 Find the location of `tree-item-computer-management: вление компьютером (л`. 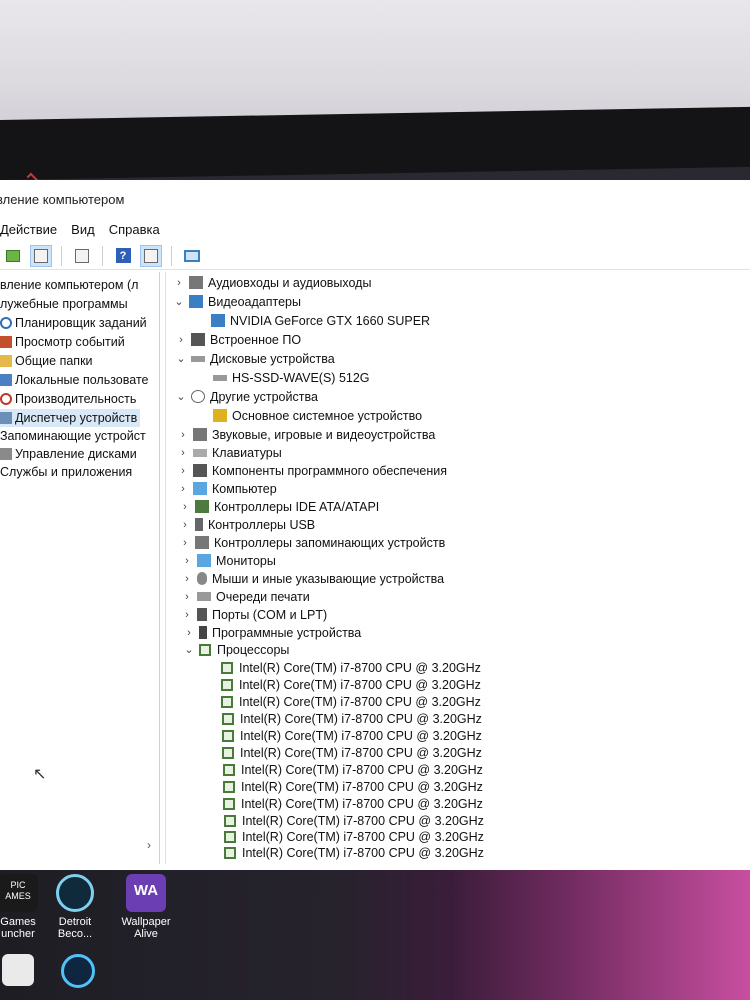

tree-item-computer-management: вление компьютером (л is located at coordinates (69, 285).